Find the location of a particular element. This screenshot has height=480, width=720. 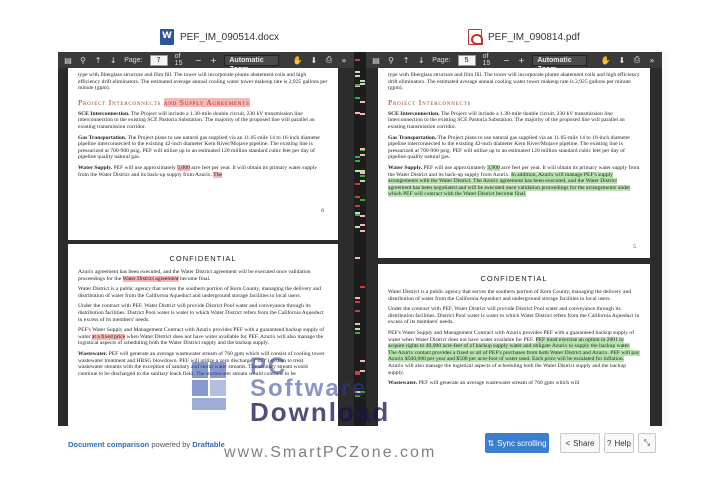

section-heading: Project Interconnects is located at coordinates (430, 102).